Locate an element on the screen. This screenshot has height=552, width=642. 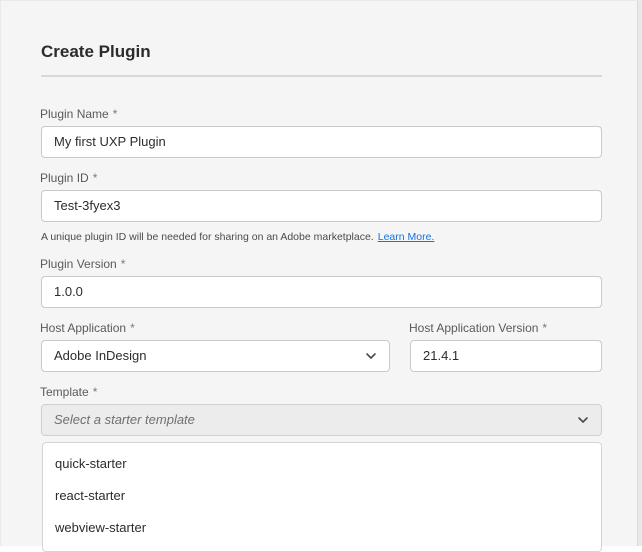
template-label-text: Template is located at coordinates (64, 392).